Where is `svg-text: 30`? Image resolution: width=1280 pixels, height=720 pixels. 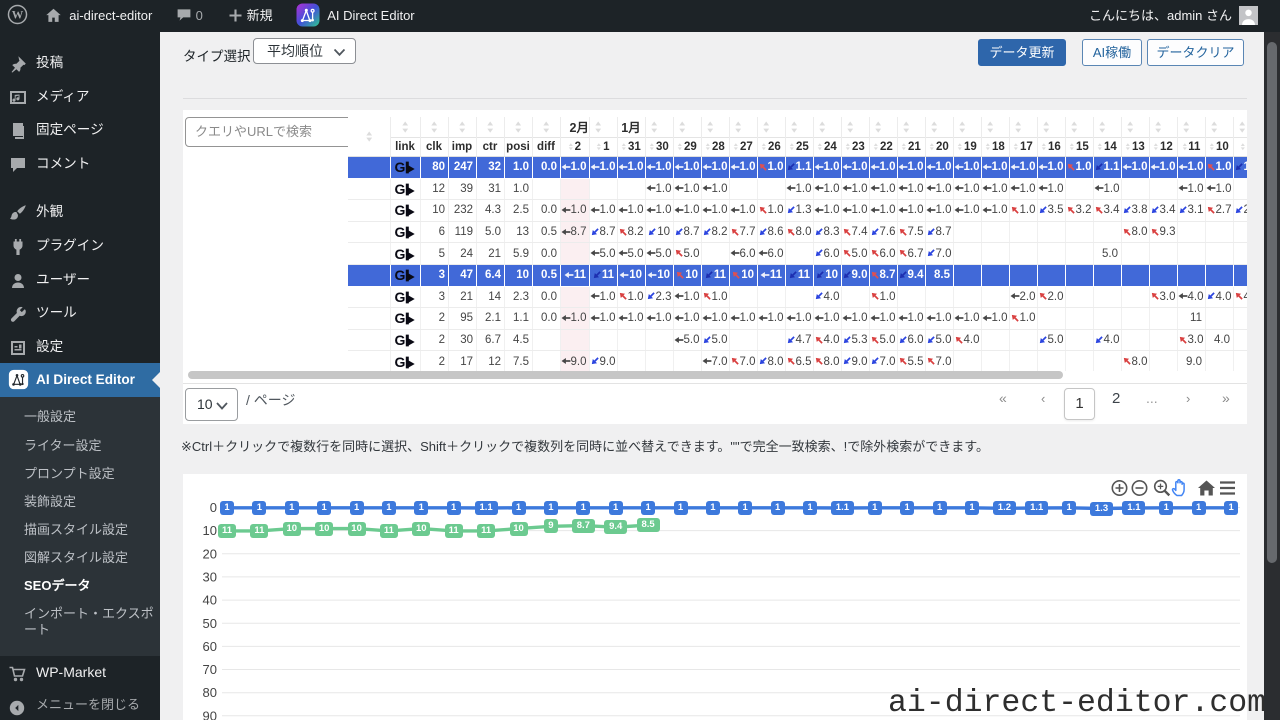 svg-text: 30 is located at coordinates (210, 576).